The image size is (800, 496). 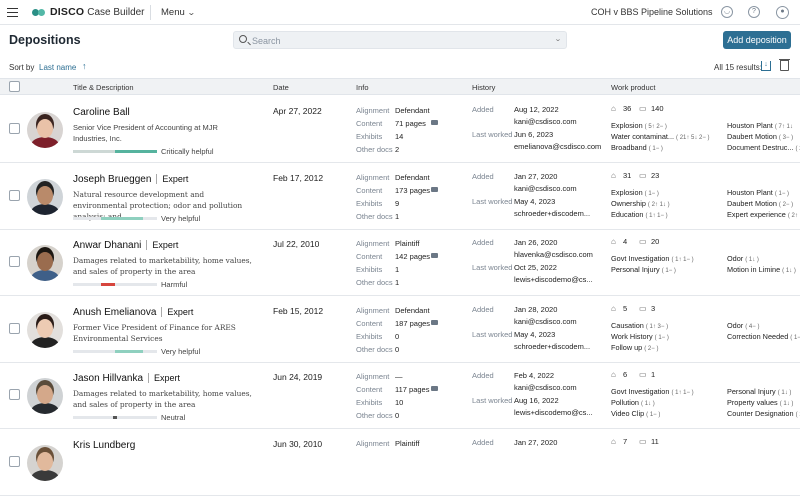 I want to click on avatar, so click(x=45, y=330).